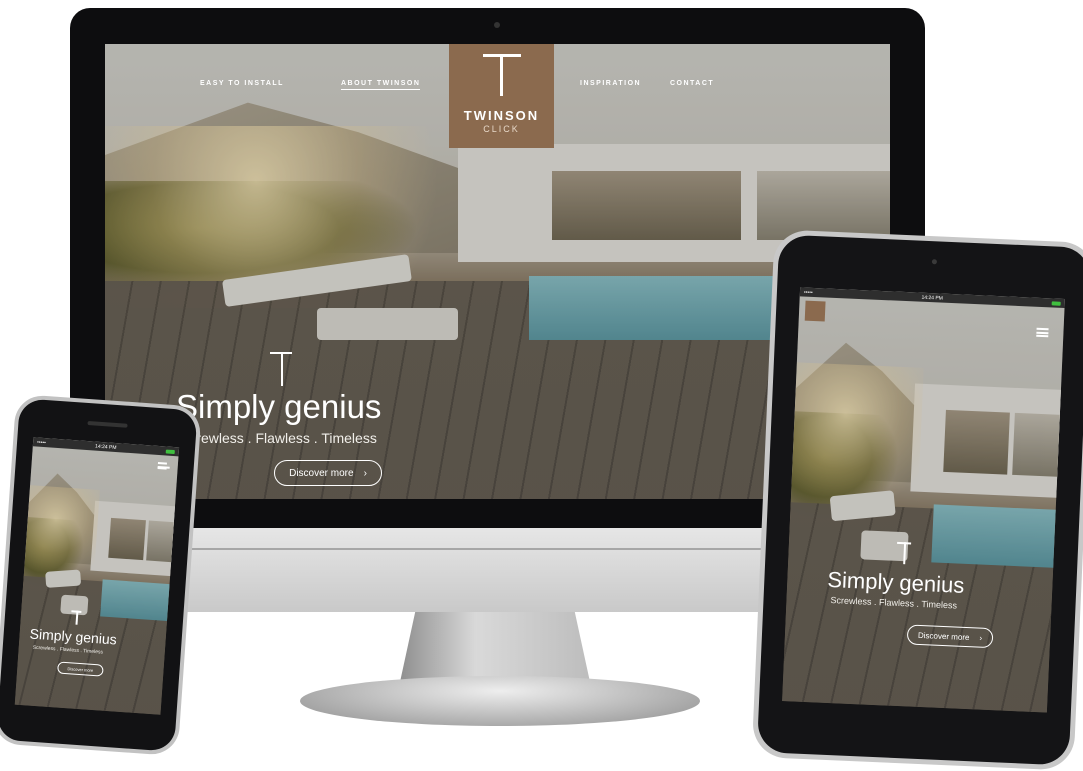 This screenshot has height=771, width=1083. Describe the element at coordinates (815, 311) in the screenshot. I see `tablet-logo` at that location.